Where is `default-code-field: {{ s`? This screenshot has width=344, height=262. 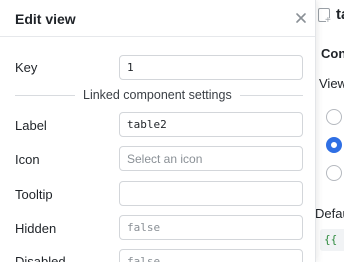 default-code-field: {{ s is located at coordinates (332, 240).